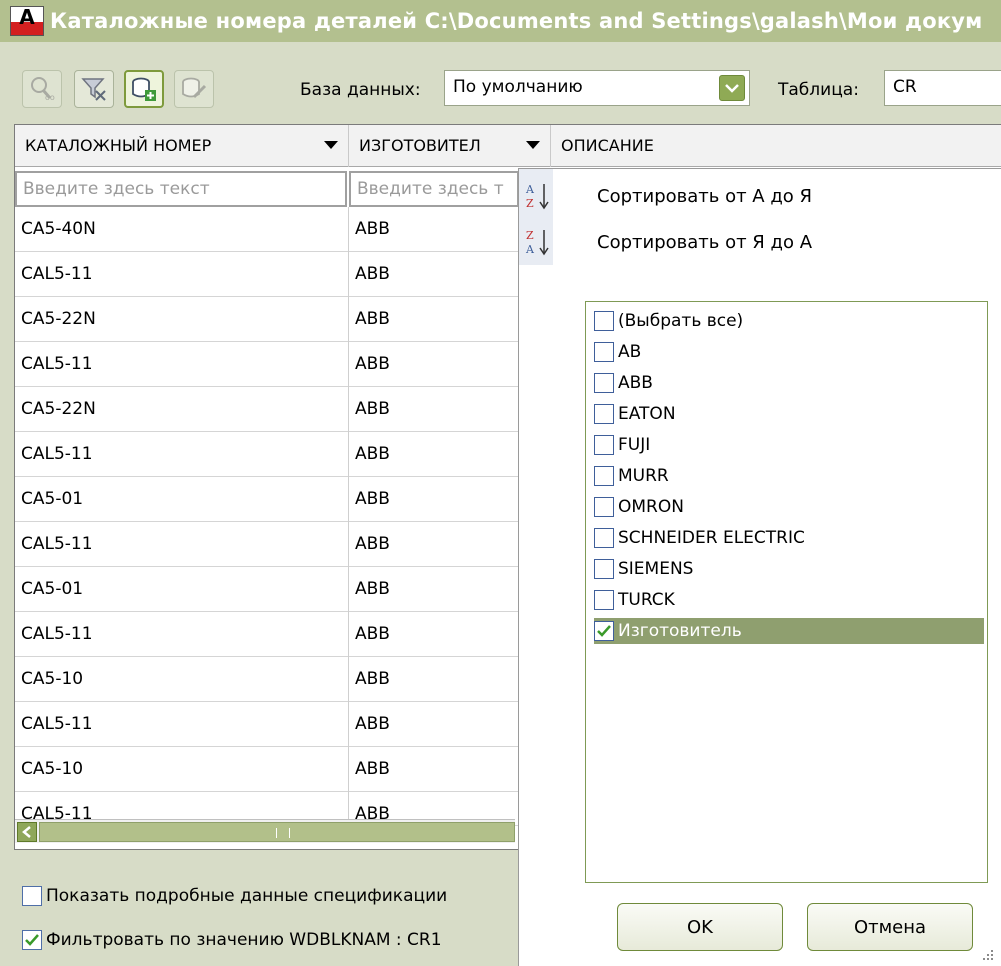  I want to click on add-record-button, so click(144, 89).